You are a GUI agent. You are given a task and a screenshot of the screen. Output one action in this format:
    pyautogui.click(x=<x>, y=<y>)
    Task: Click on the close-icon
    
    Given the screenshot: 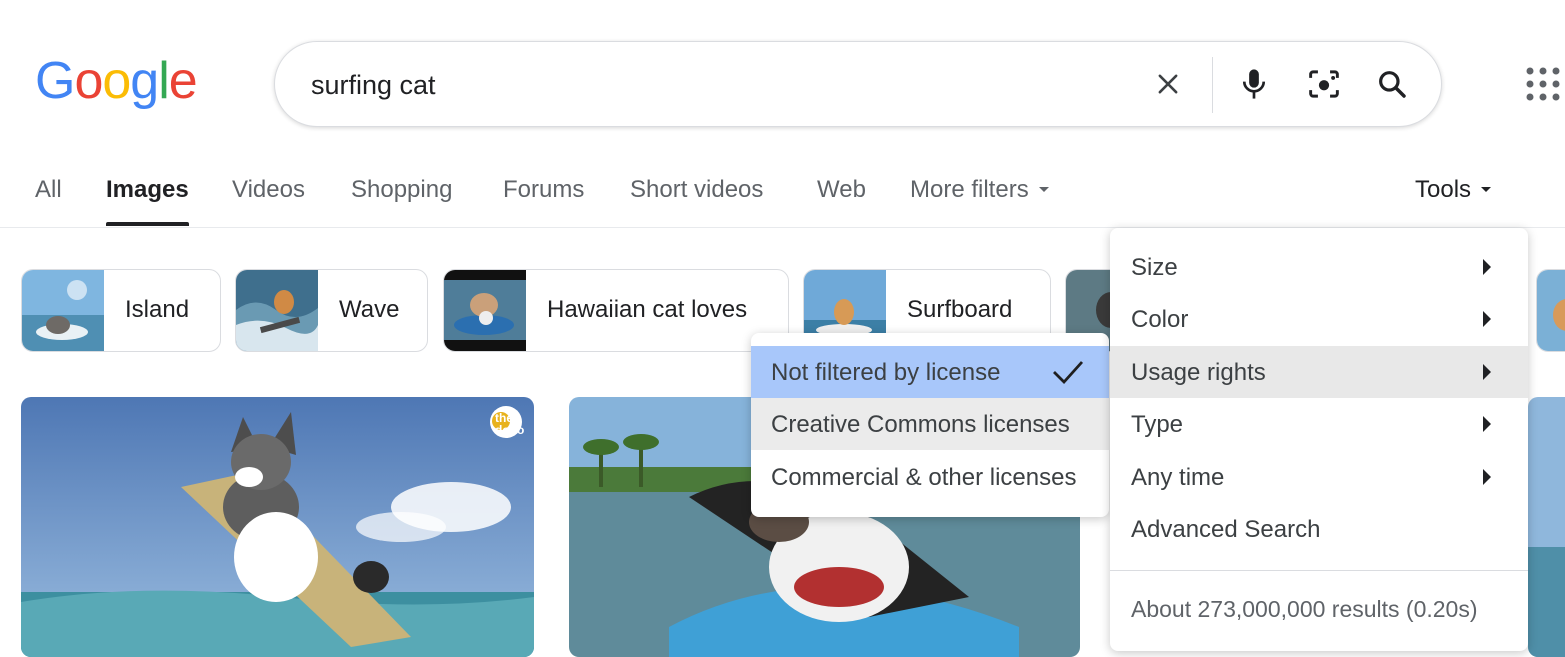 What is the action you would take?
    pyautogui.click(x=1168, y=84)
    